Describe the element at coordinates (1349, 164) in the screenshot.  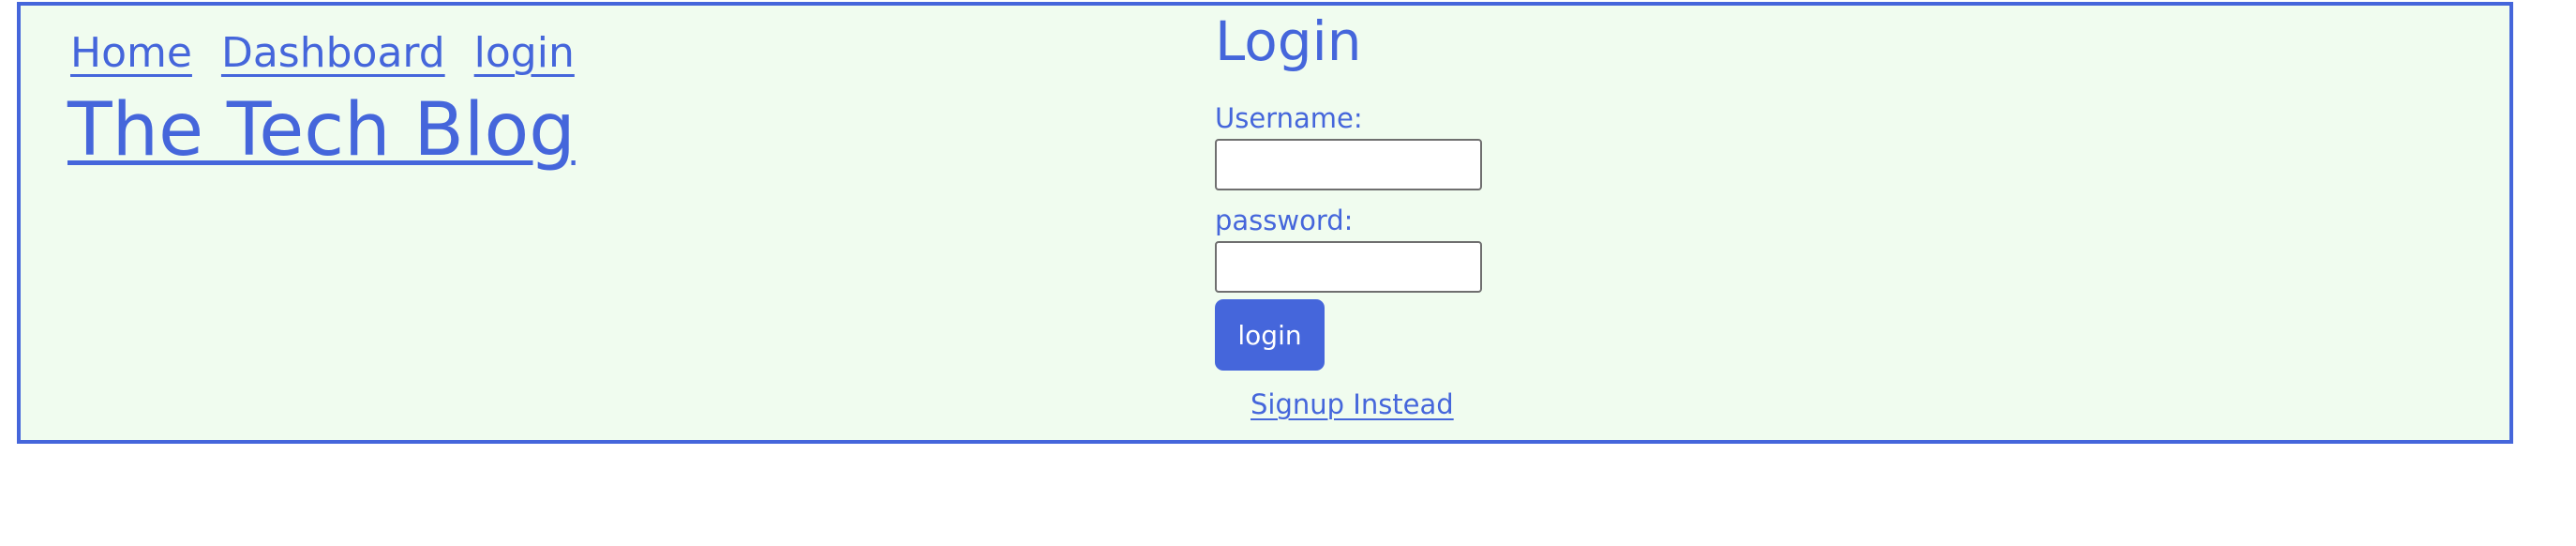
I see `username-input` at that location.